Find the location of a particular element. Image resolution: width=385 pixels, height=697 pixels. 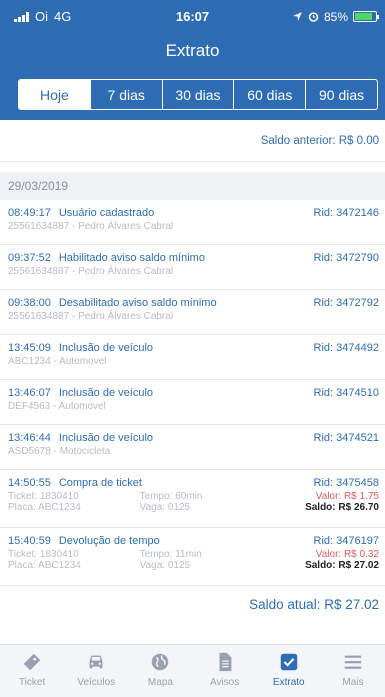

tabbar-veiculos: Veículos is located at coordinates (96, 671).